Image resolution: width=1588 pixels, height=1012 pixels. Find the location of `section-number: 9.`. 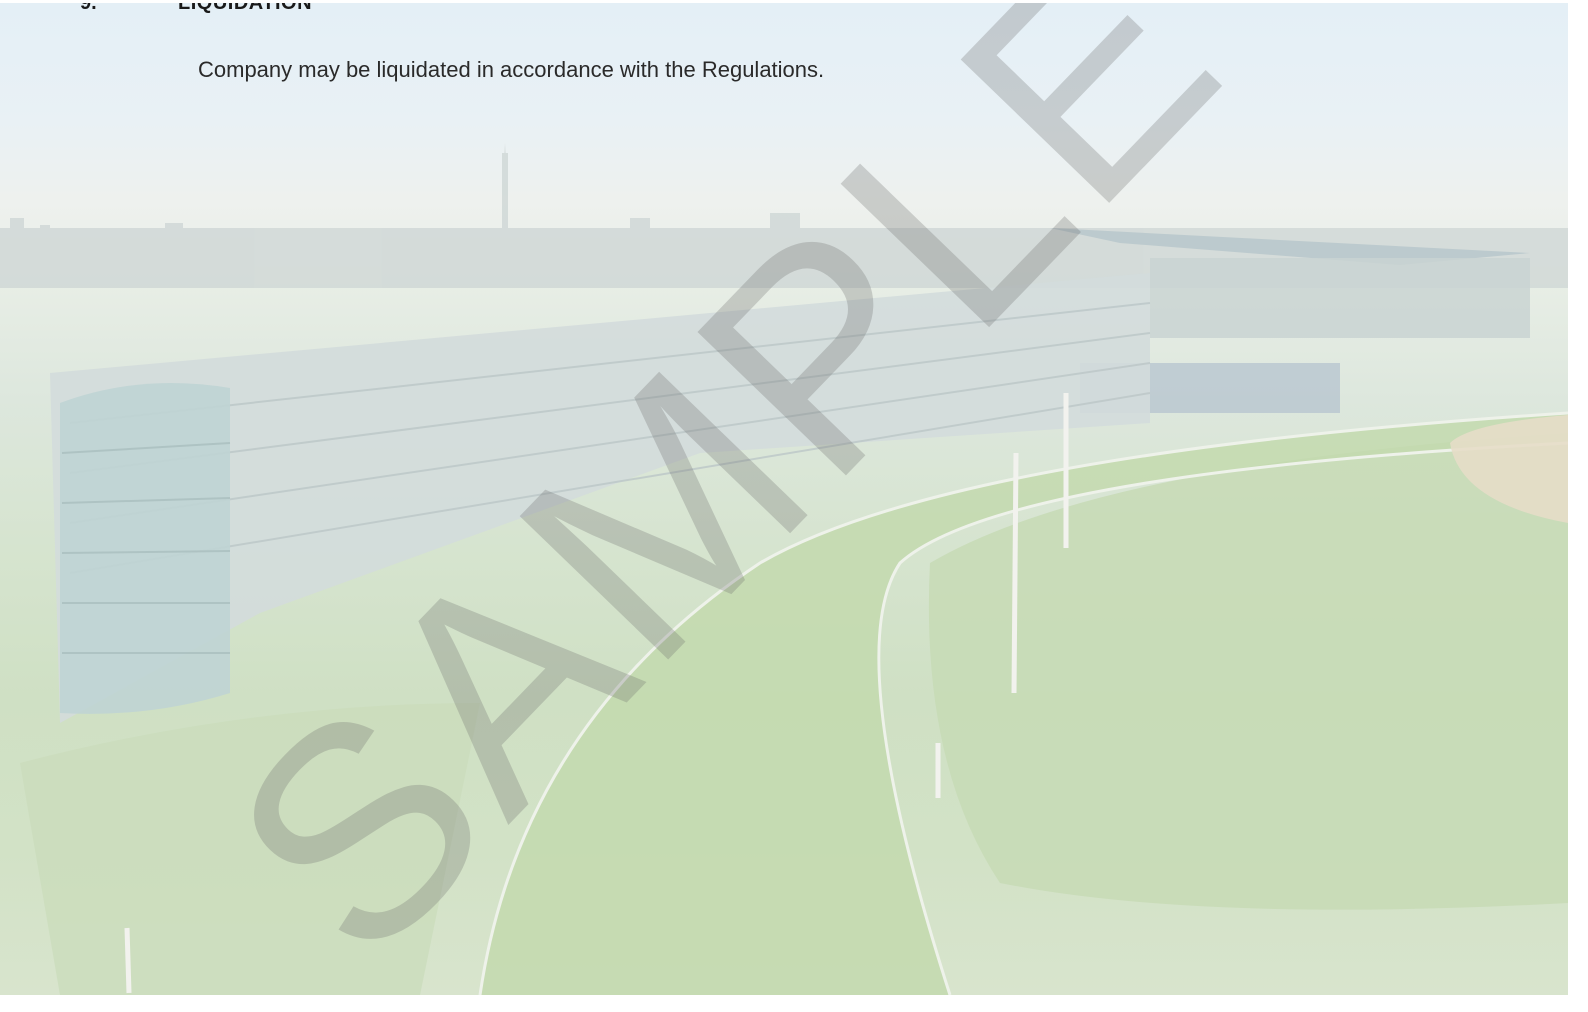

section-number: 9. is located at coordinates (88, 8).